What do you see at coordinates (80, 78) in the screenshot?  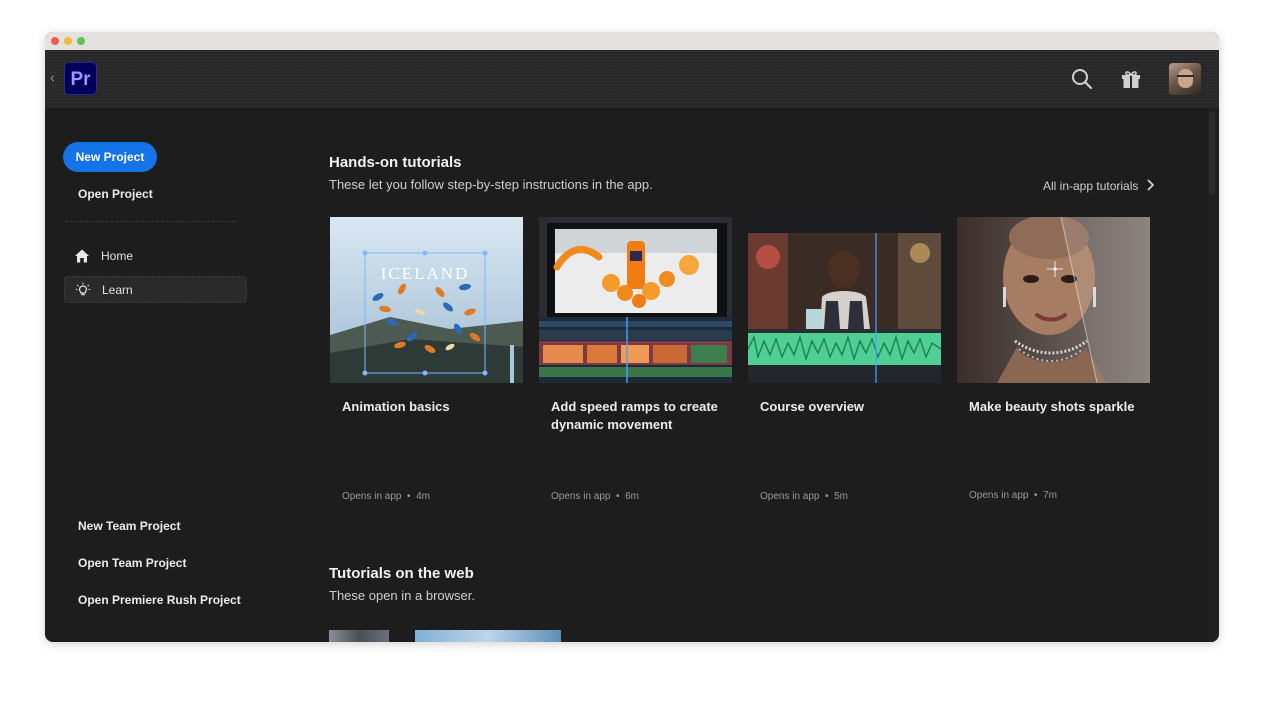 I see `premiere-logo: Pr` at bounding box center [80, 78].